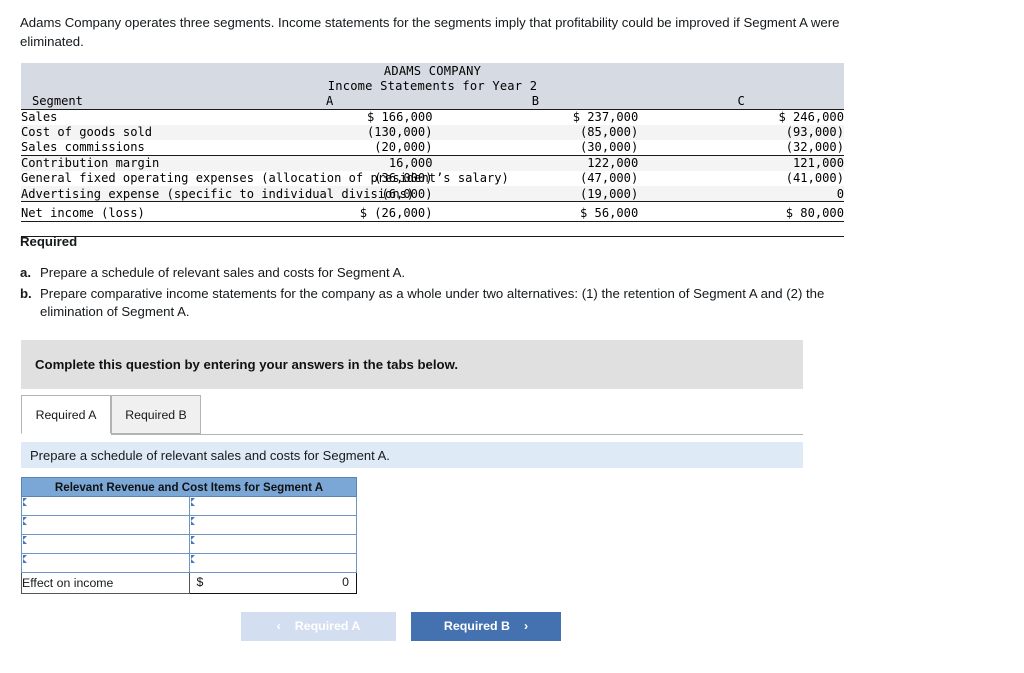  What do you see at coordinates (49, 241) in the screenshot?
I see `required-heading: Required` at bounding box center [49, 241].